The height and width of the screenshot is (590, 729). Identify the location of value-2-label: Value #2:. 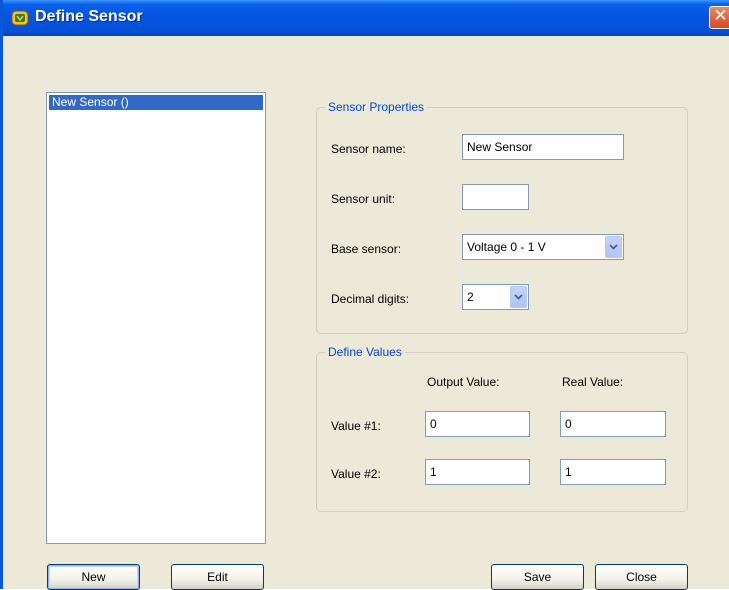
(356, 474).